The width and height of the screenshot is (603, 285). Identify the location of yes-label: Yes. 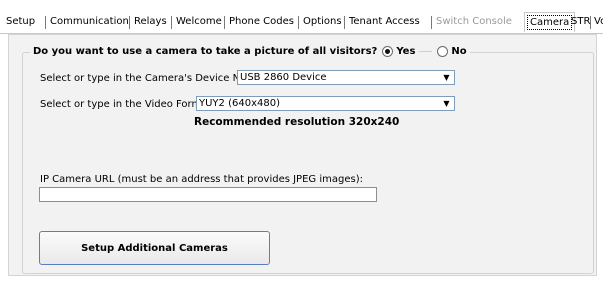
(405, 51).